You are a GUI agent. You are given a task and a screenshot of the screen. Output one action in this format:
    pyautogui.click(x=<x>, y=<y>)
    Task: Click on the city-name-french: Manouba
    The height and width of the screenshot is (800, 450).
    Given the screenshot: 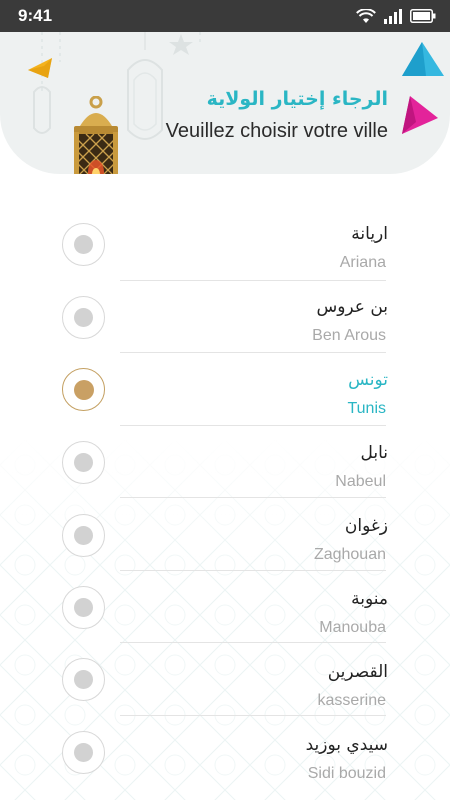 What is the action you would take?
    pyautogui.click(x=352, y=627)
    